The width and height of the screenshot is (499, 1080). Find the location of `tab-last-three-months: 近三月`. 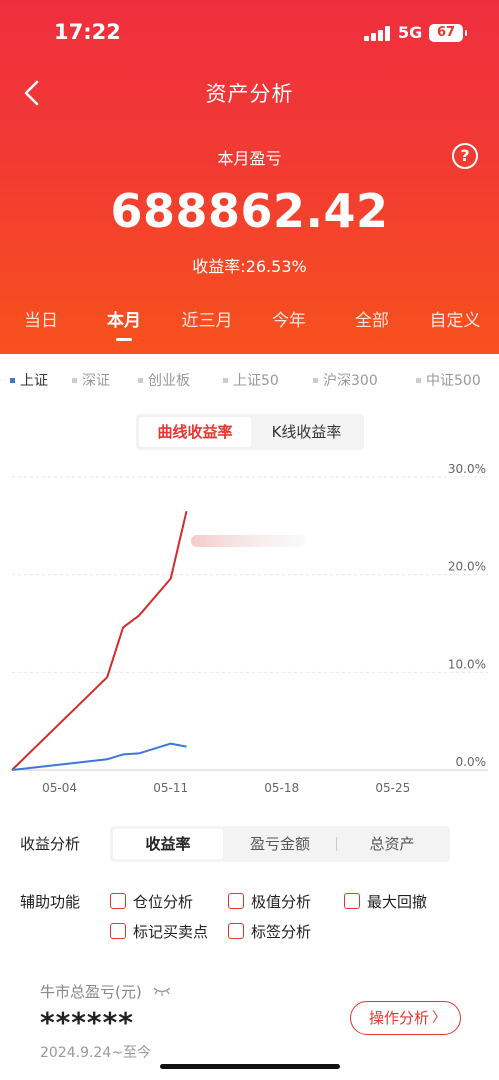

tab-last-three-months: 近三月 is located at coordinates (207, 318).